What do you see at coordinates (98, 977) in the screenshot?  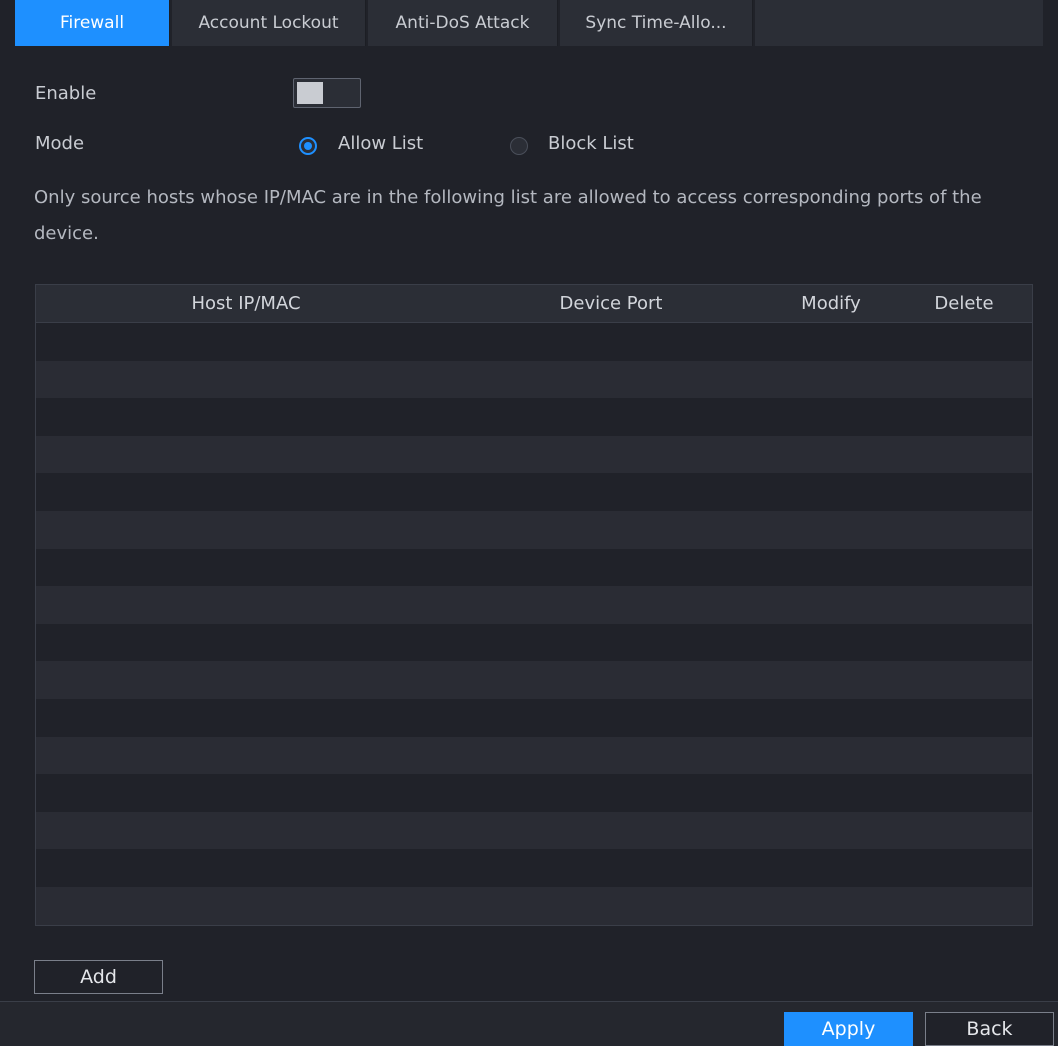 I see `add-button: Add` at bounding box center [98, 977].